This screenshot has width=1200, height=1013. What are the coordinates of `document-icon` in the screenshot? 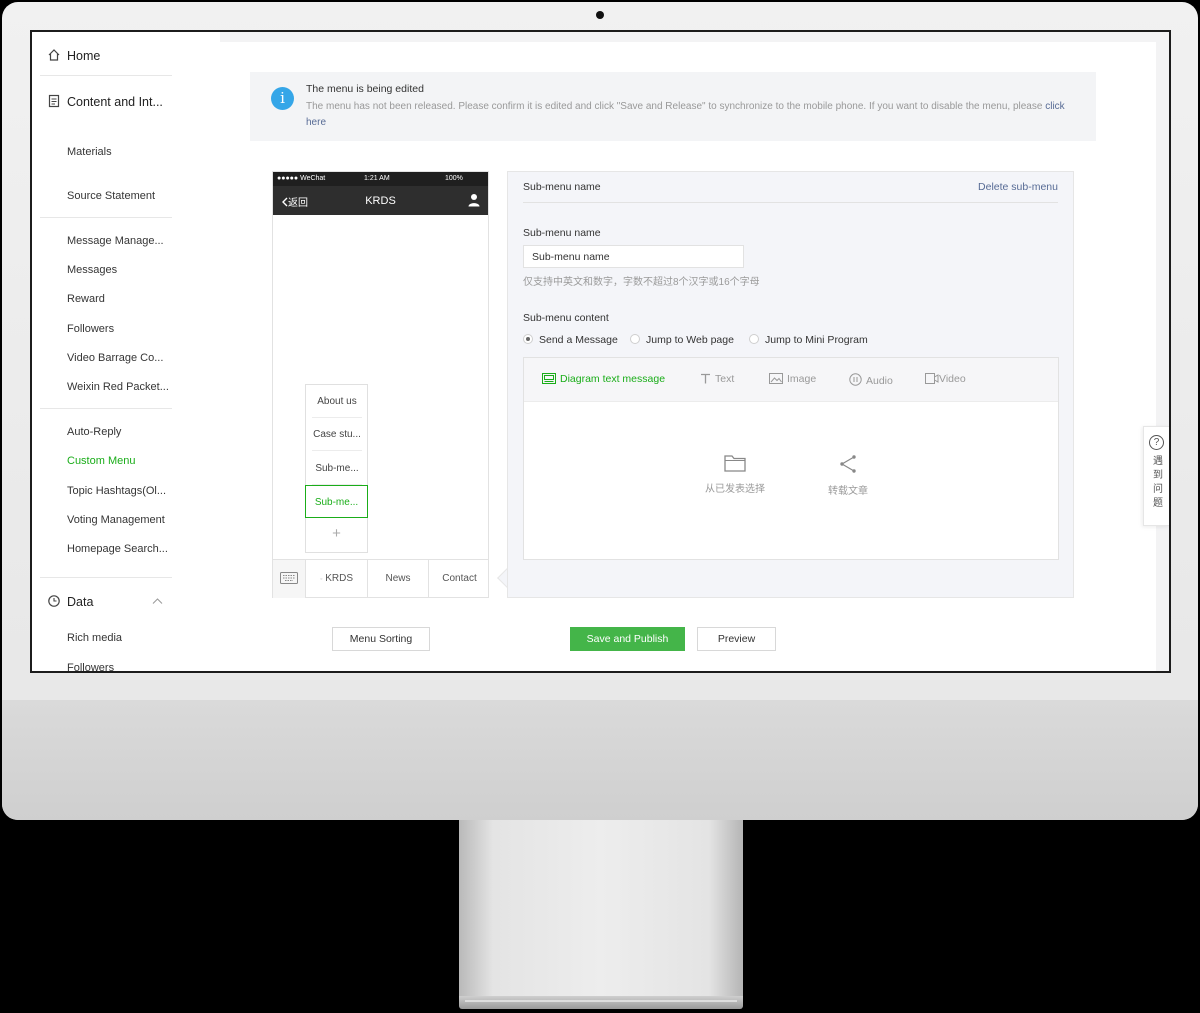 It's located at (54, 101).